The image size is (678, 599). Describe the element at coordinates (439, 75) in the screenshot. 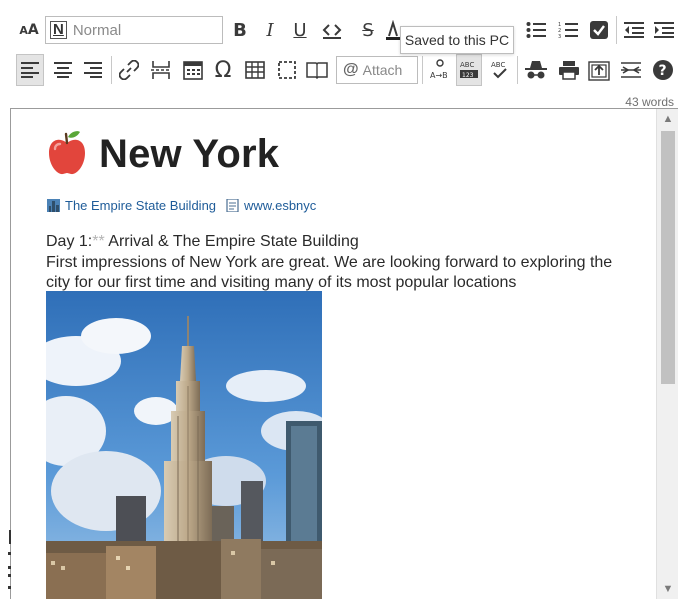

I see `svg-text: A→B` at that location.